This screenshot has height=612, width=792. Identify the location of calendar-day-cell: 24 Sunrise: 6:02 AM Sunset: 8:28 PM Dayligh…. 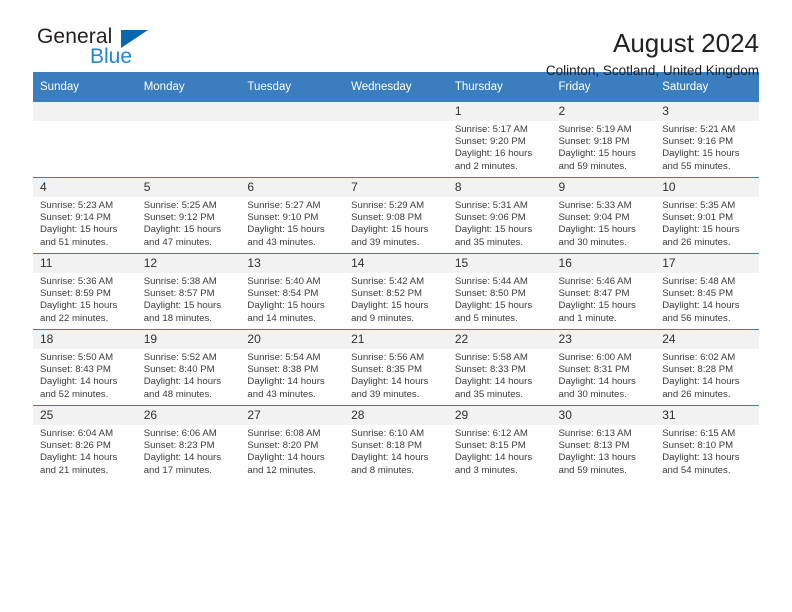
(707, 367).